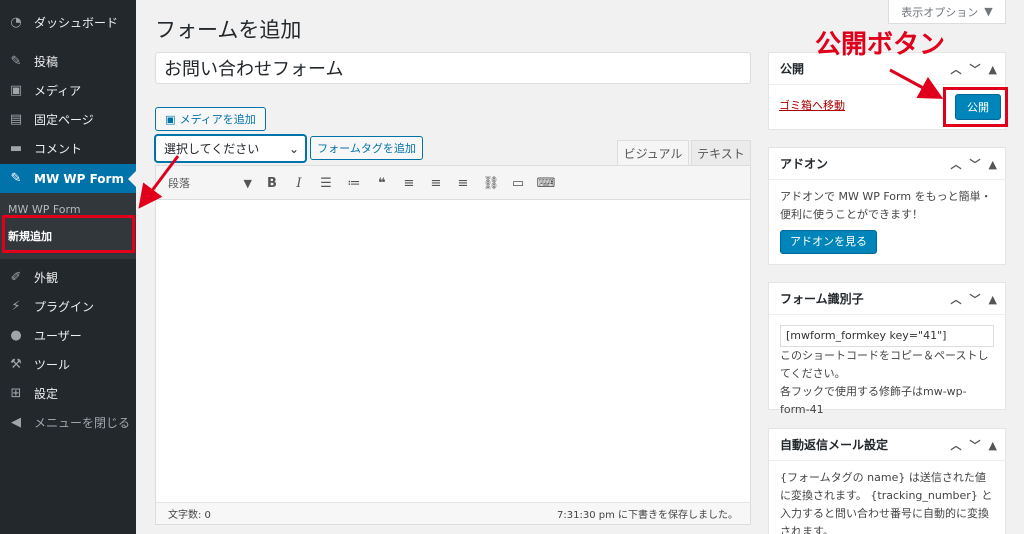  What do you see at coordinates (828, 242) in the screenshot?
I see `view-addons-button: アドオンを見る` at bounding box center [828, 242].